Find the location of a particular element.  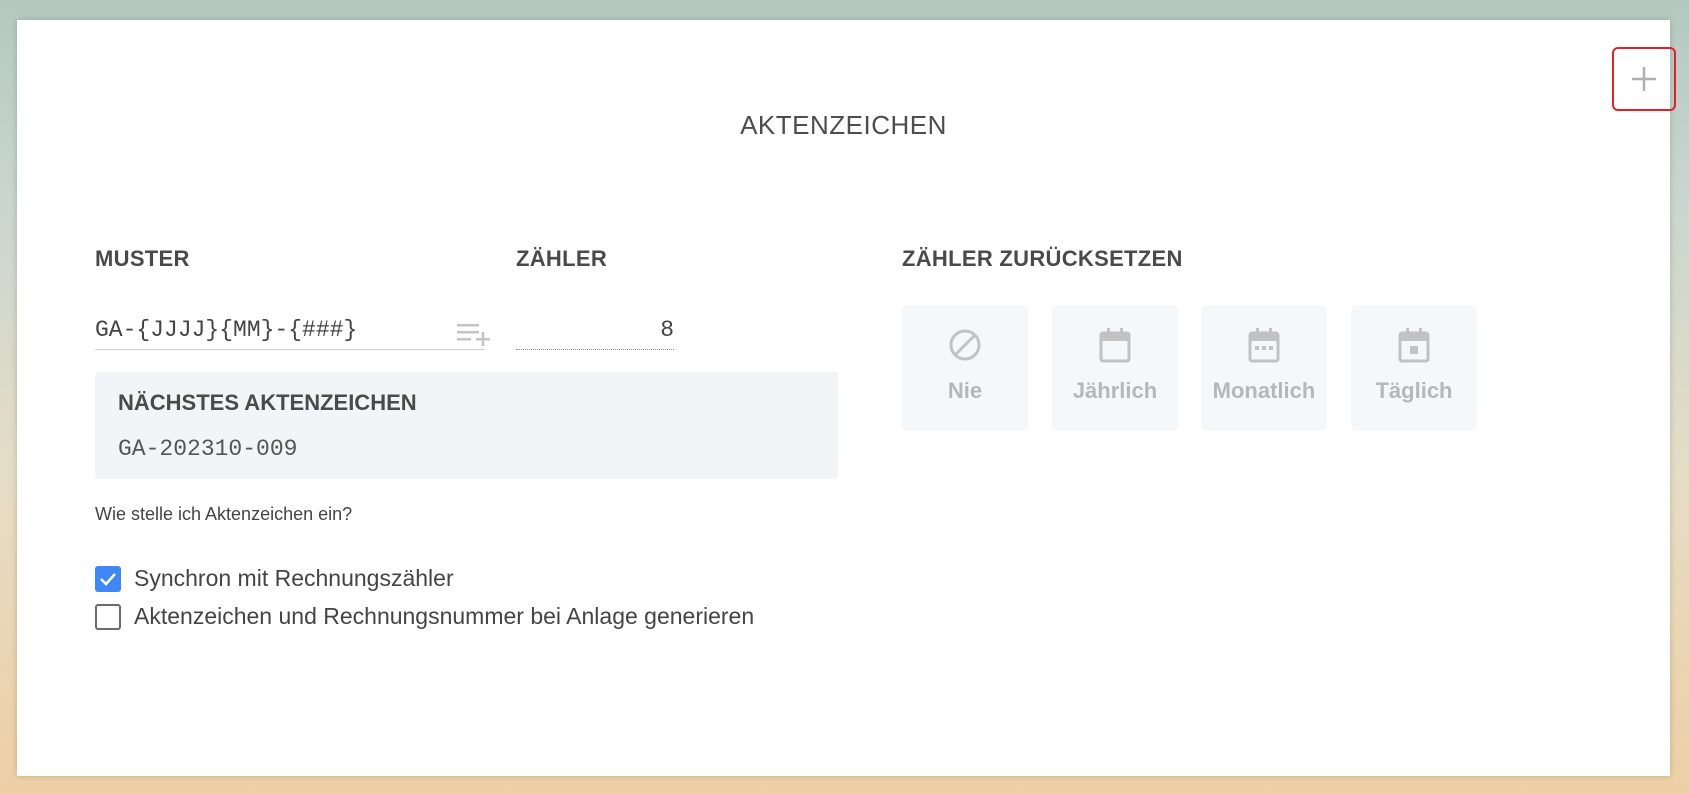

pattern-input is located at coordinates (290, 330).